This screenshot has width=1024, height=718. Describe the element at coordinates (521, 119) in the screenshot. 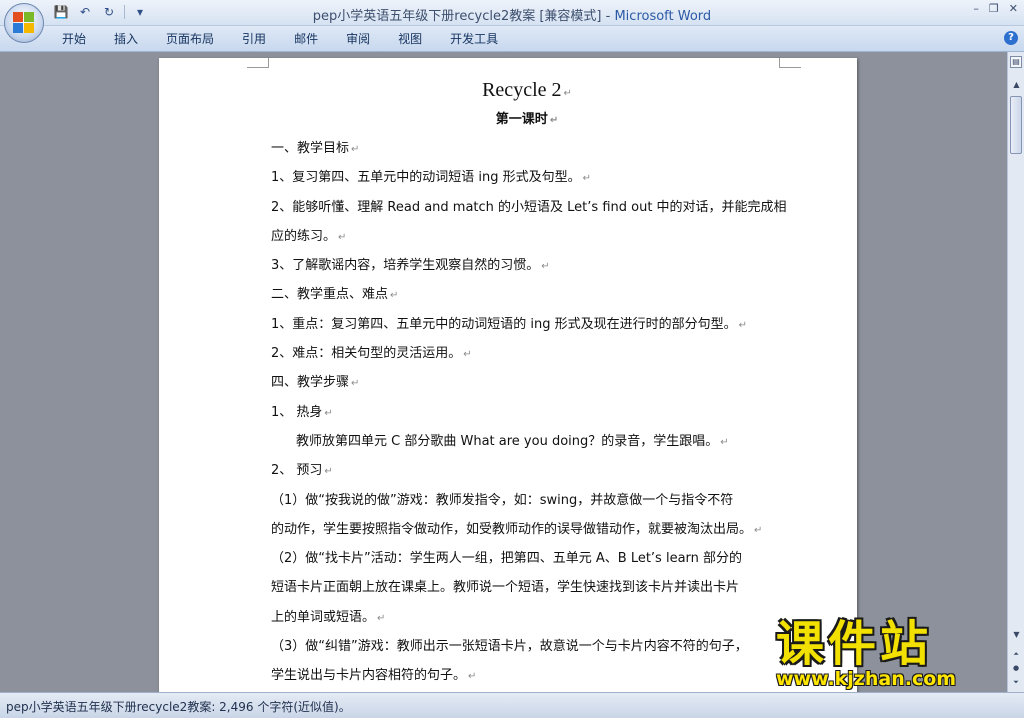

I see `subheading-text: 第一课时` at that location.